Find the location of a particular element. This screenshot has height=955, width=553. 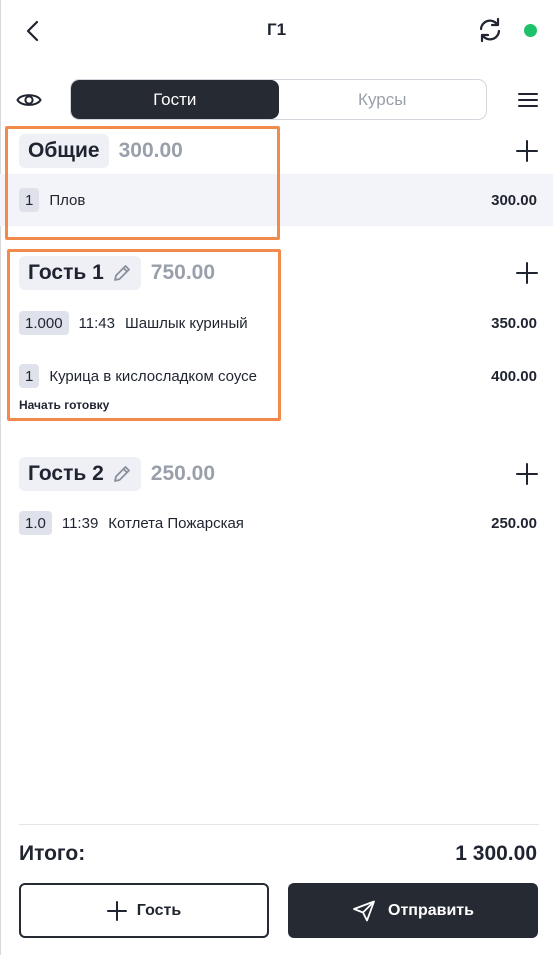

group-header-guest-2: Гость 2 250.00 is located at coordinates (117, 474).